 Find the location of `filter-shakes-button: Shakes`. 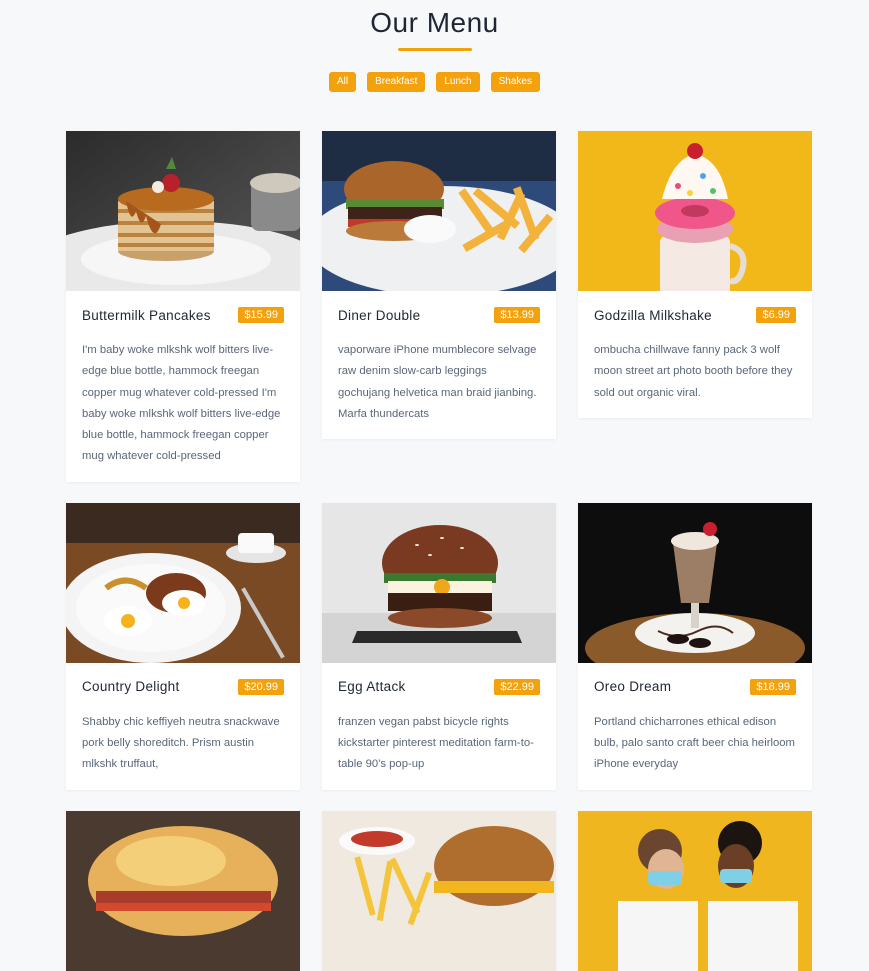

filter-shakes-button: Shakes is located at coordinates (515, 82).